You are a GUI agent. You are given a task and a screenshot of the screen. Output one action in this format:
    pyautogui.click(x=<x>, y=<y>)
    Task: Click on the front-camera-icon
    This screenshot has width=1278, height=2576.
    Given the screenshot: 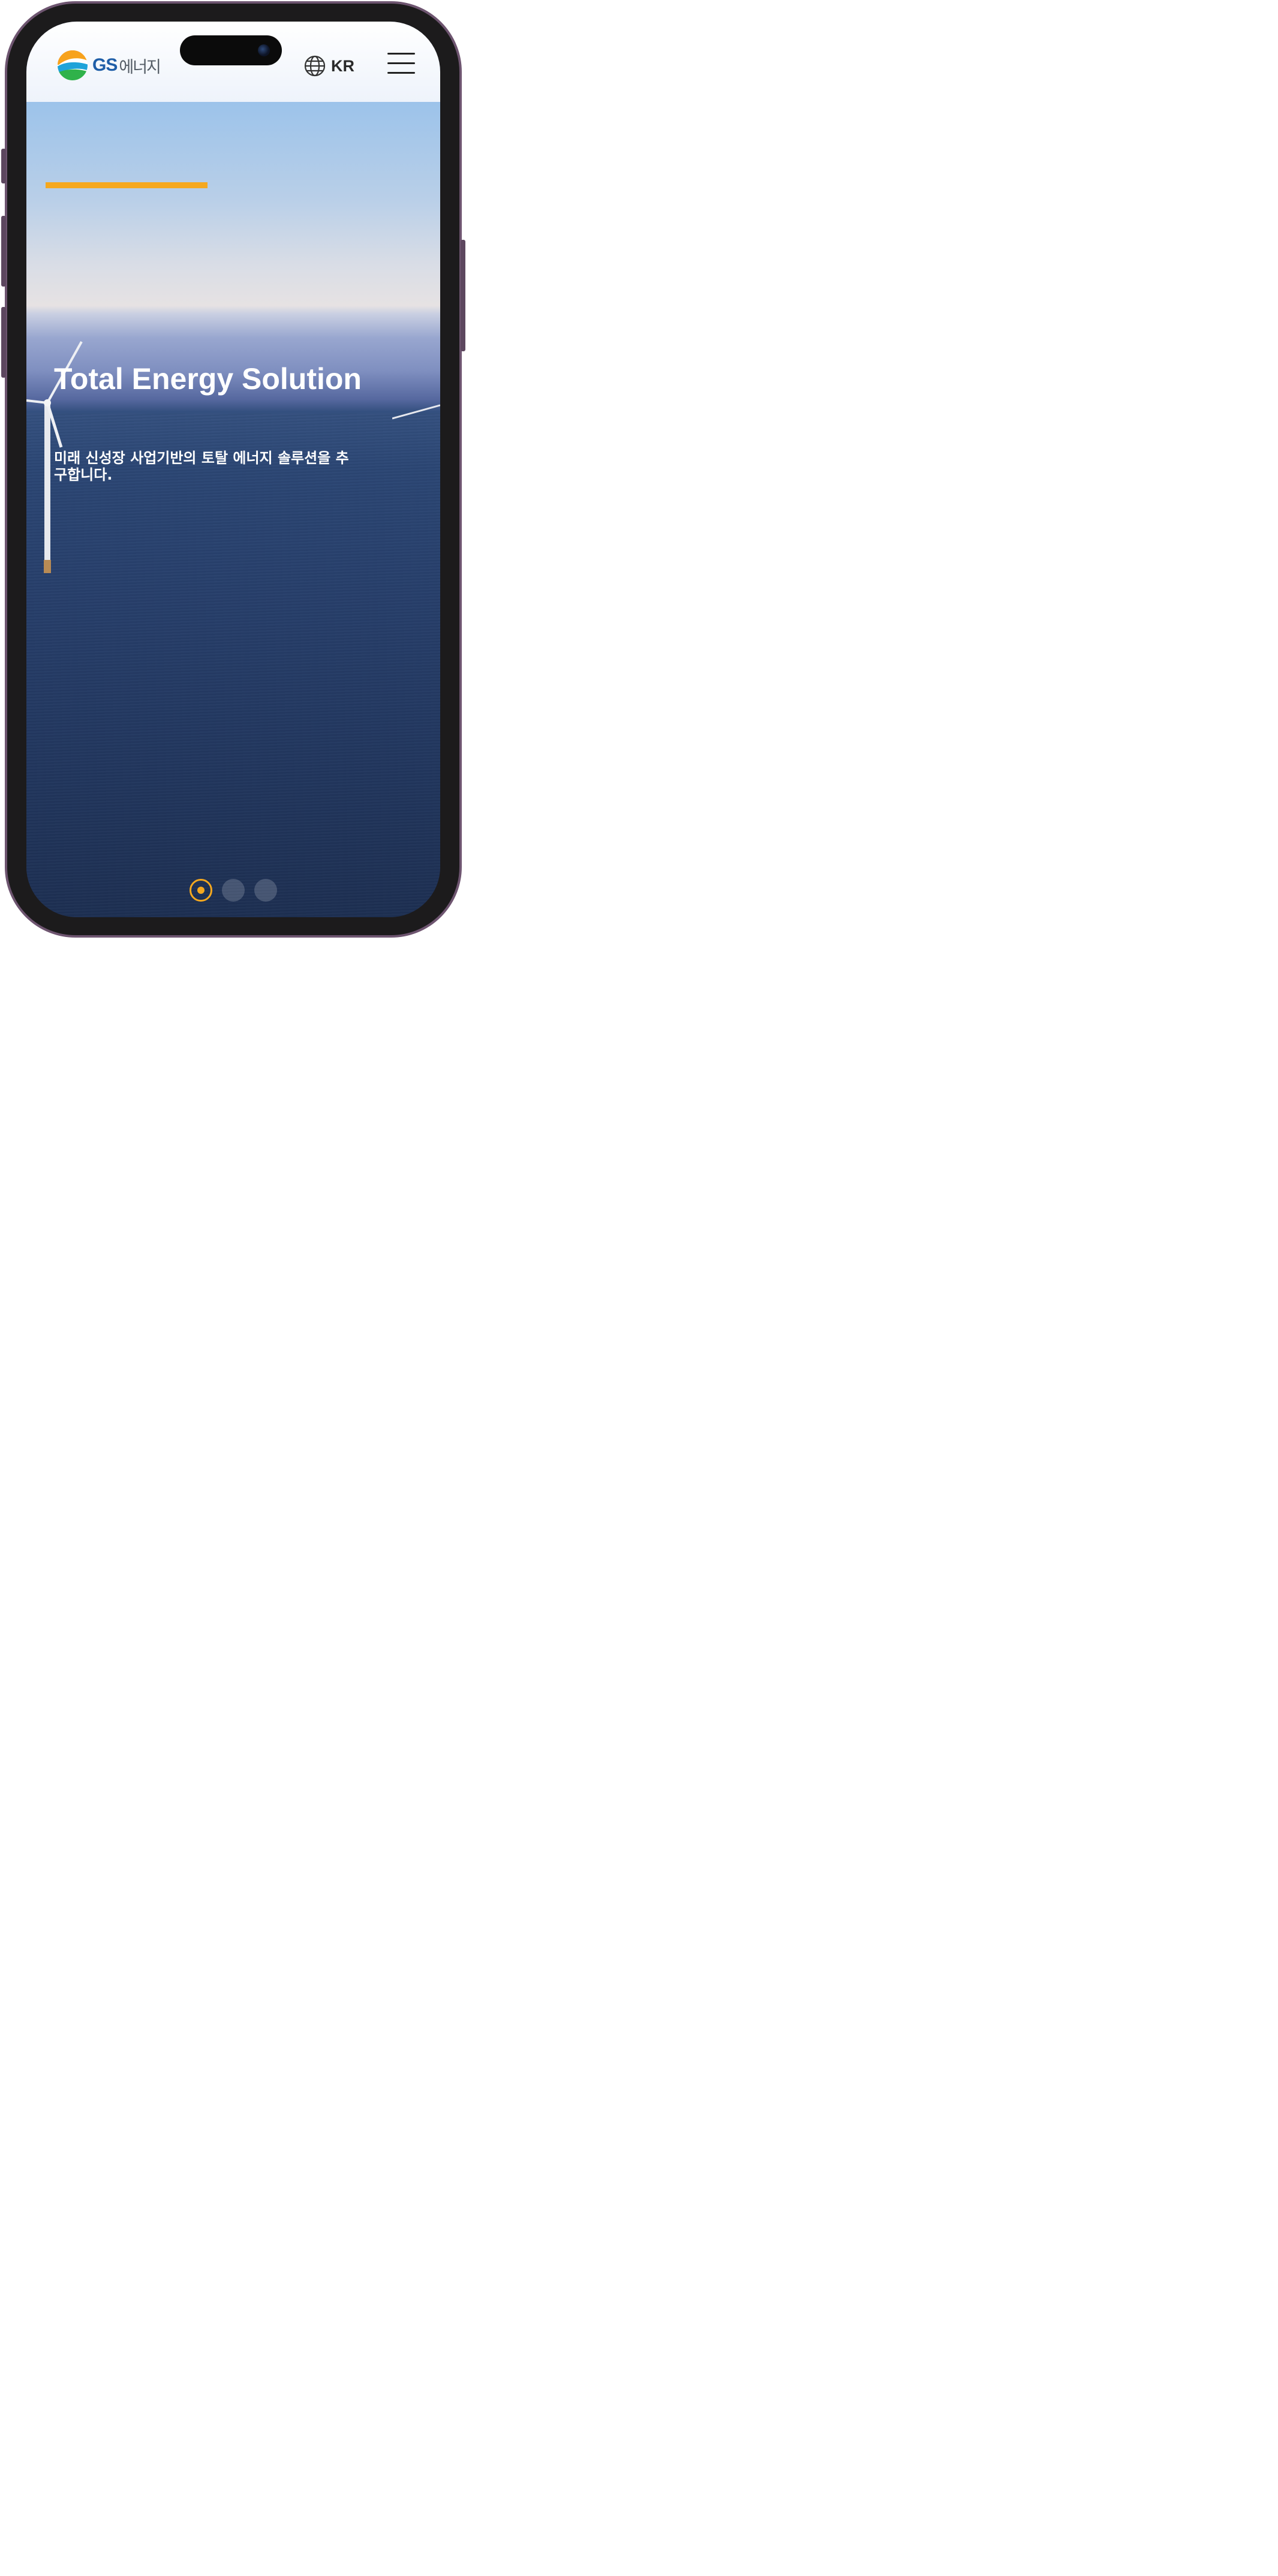 What is the action you would take?
    pyautogui.click(x=264, y=50)
    